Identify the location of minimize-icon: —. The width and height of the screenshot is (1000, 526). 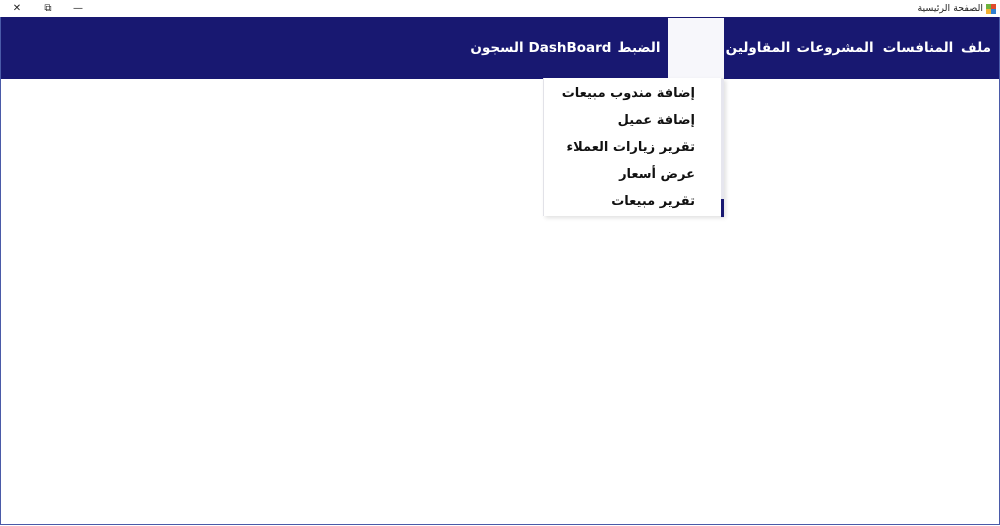
(78, 8).